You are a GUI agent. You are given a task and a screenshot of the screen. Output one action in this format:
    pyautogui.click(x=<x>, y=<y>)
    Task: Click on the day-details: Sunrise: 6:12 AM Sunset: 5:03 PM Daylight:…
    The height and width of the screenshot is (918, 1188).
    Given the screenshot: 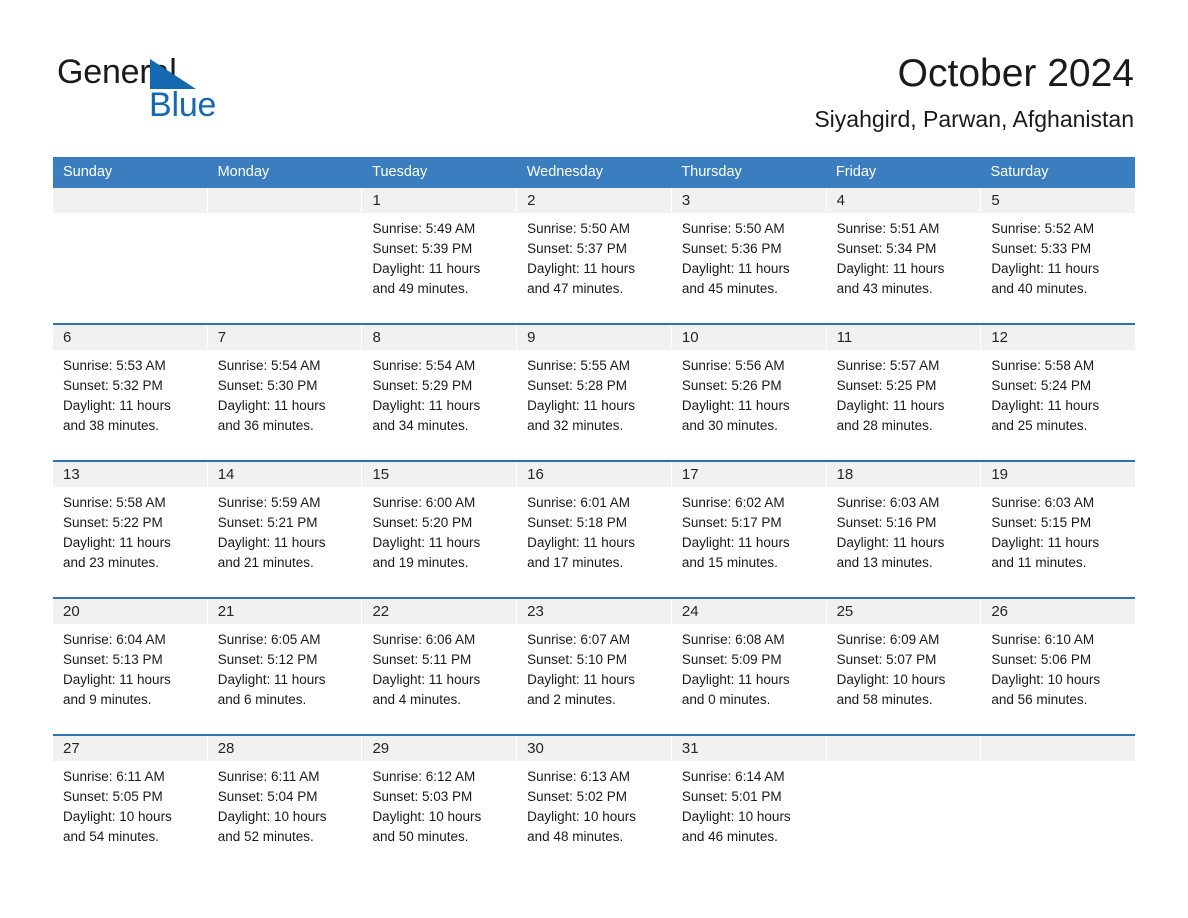 What is the action you would take?
    pyautogui.click(x=439, y=804)
    